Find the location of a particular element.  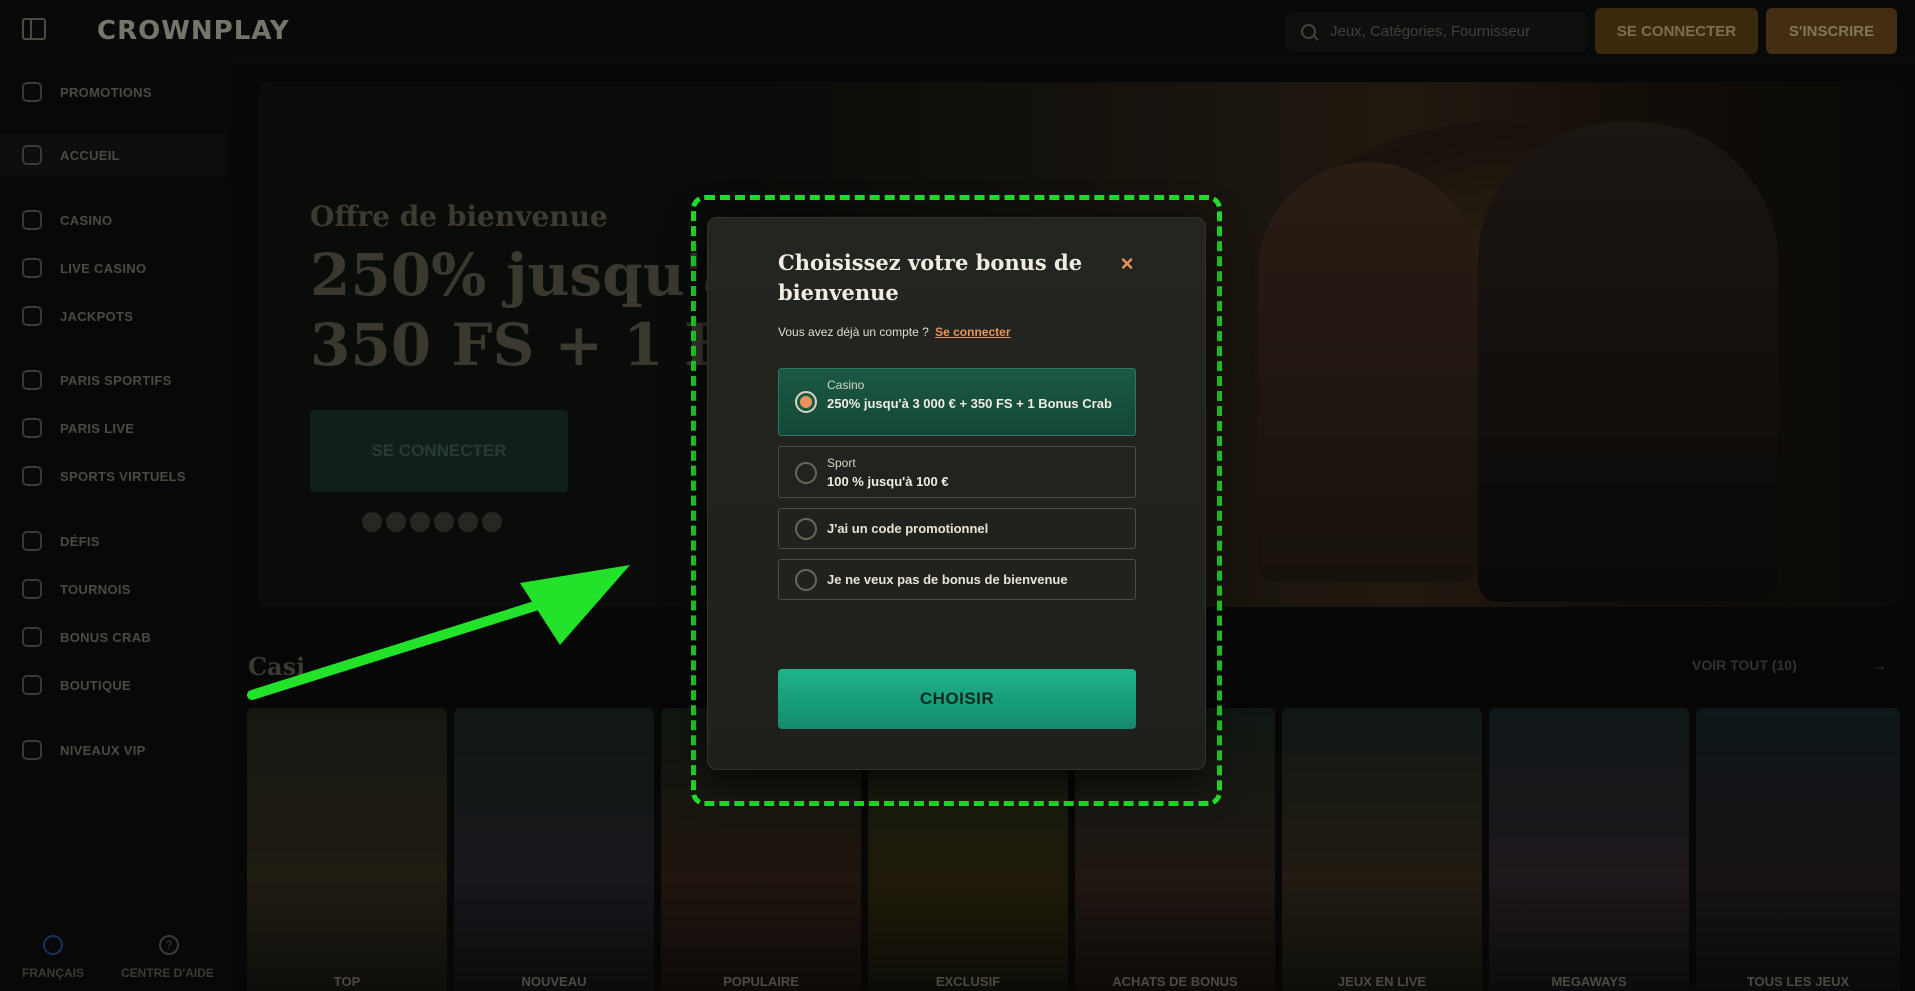

radio-casino is located at coordinates (806, 402).